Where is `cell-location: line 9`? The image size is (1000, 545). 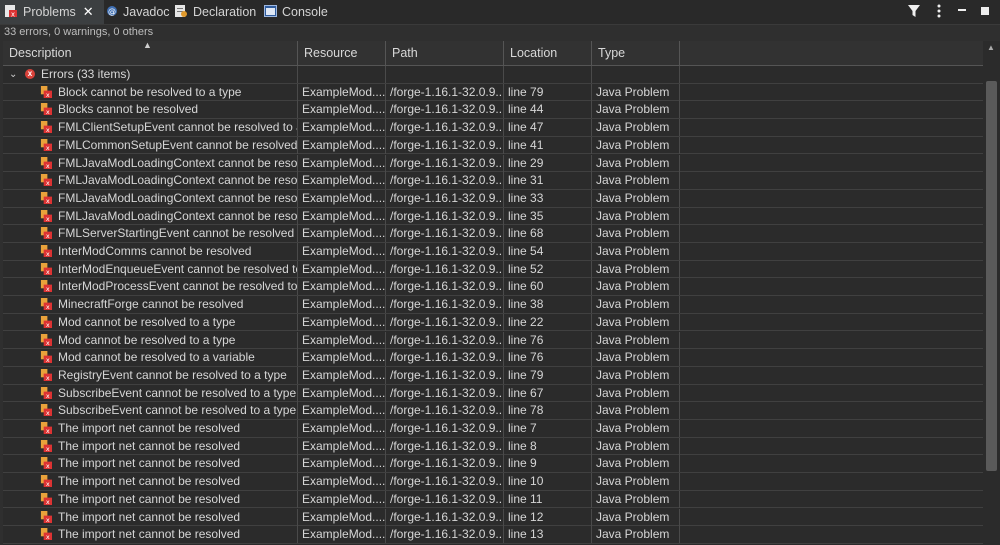
cell-location: line 9 is located at coordinates (548, 464).